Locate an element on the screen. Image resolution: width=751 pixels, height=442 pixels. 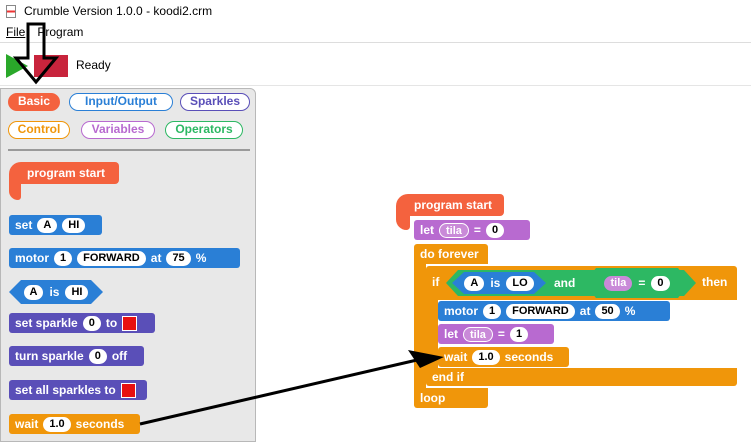
category-variables-tab: Variables is located at coordinates (118, 130).